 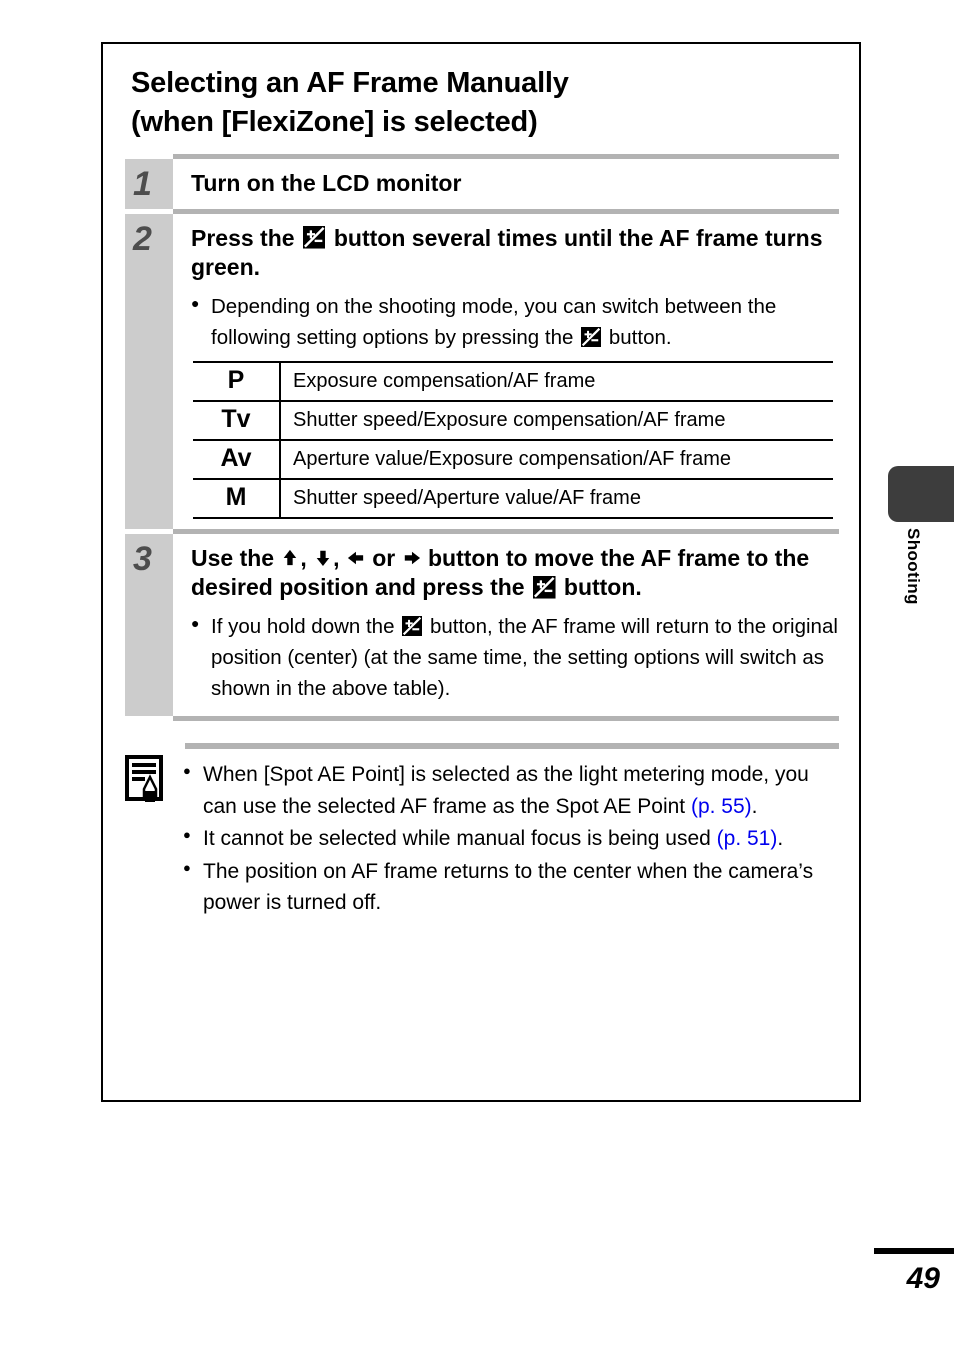 What do you see at coordinates (237, 498) in the screenshot?
I see `mode-key-m: M` at bounding box center [237, 498].